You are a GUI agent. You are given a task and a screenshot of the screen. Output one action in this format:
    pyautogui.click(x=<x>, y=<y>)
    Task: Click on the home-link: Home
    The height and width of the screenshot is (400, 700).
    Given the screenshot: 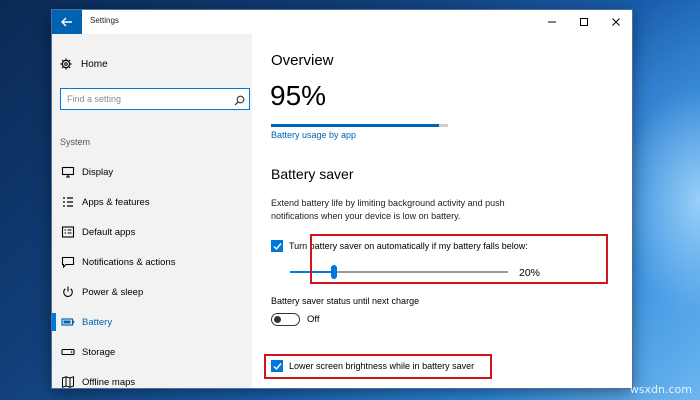 What is the action you would take?
    pyautogui.click(x=84, y=64)
    